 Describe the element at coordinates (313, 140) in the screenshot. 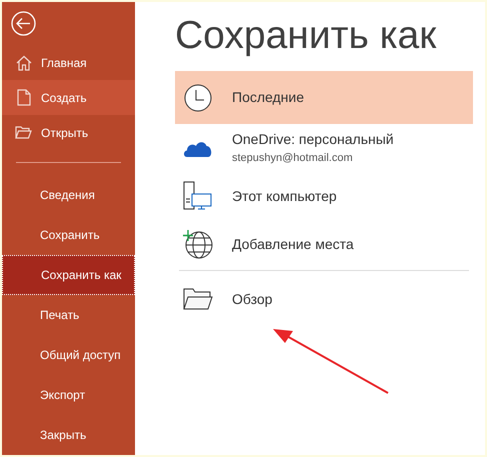

I see `location-label: OneDrive: персональный` at that location.